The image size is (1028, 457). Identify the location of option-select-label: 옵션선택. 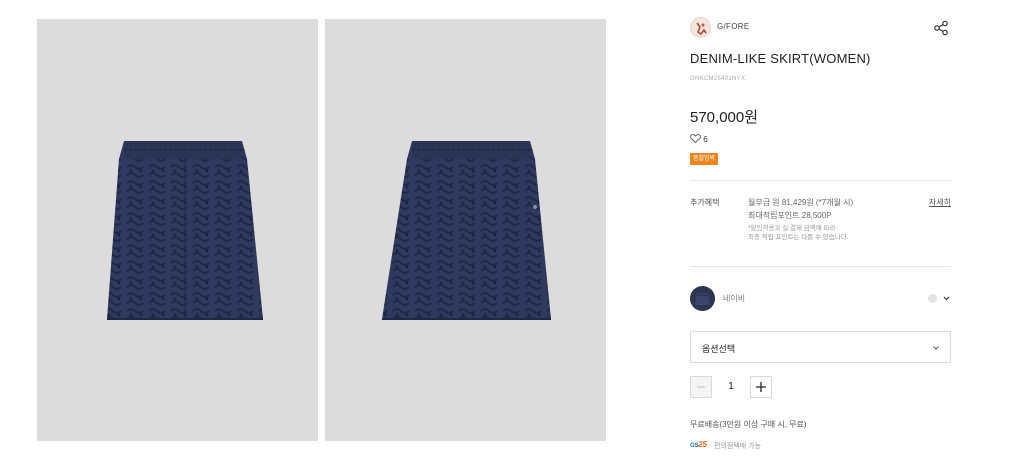
(719, 349).